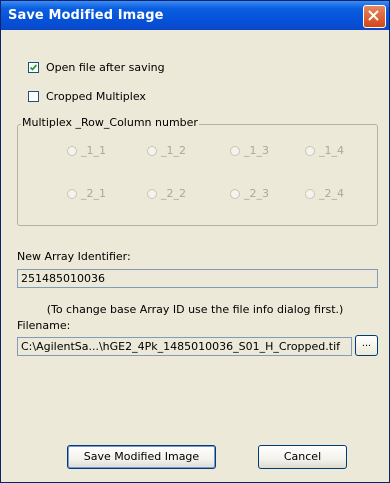  What do you see at coordinates (173, 150) in the screenshot?
I see `radio-label: _1_2` at bounding box center [173, 150].